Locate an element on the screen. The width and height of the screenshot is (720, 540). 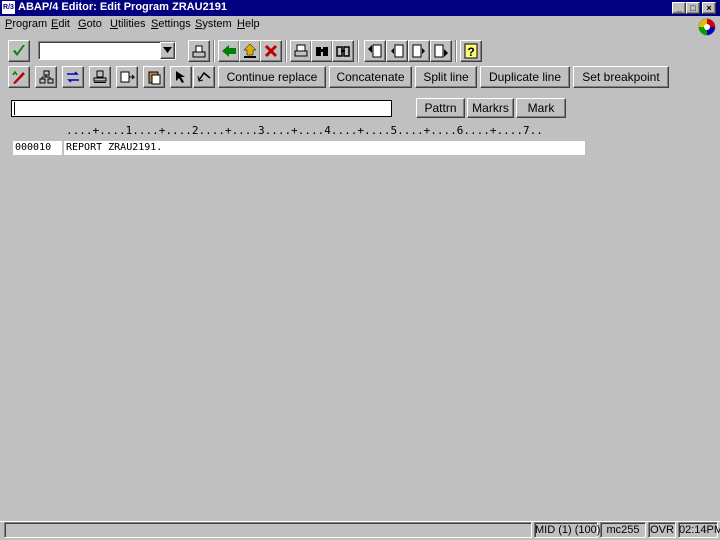
back-button is located at coordinates (229, 51).